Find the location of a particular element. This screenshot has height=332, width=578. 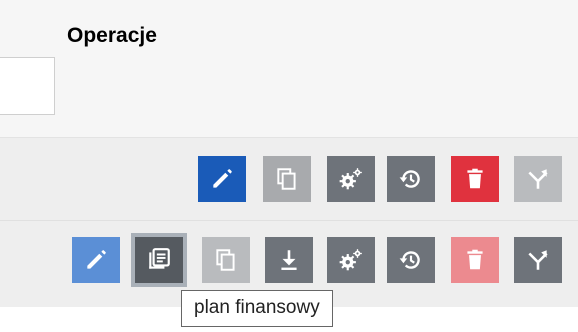

column-header-operations: Operacje is located at coordinates (112, 35).